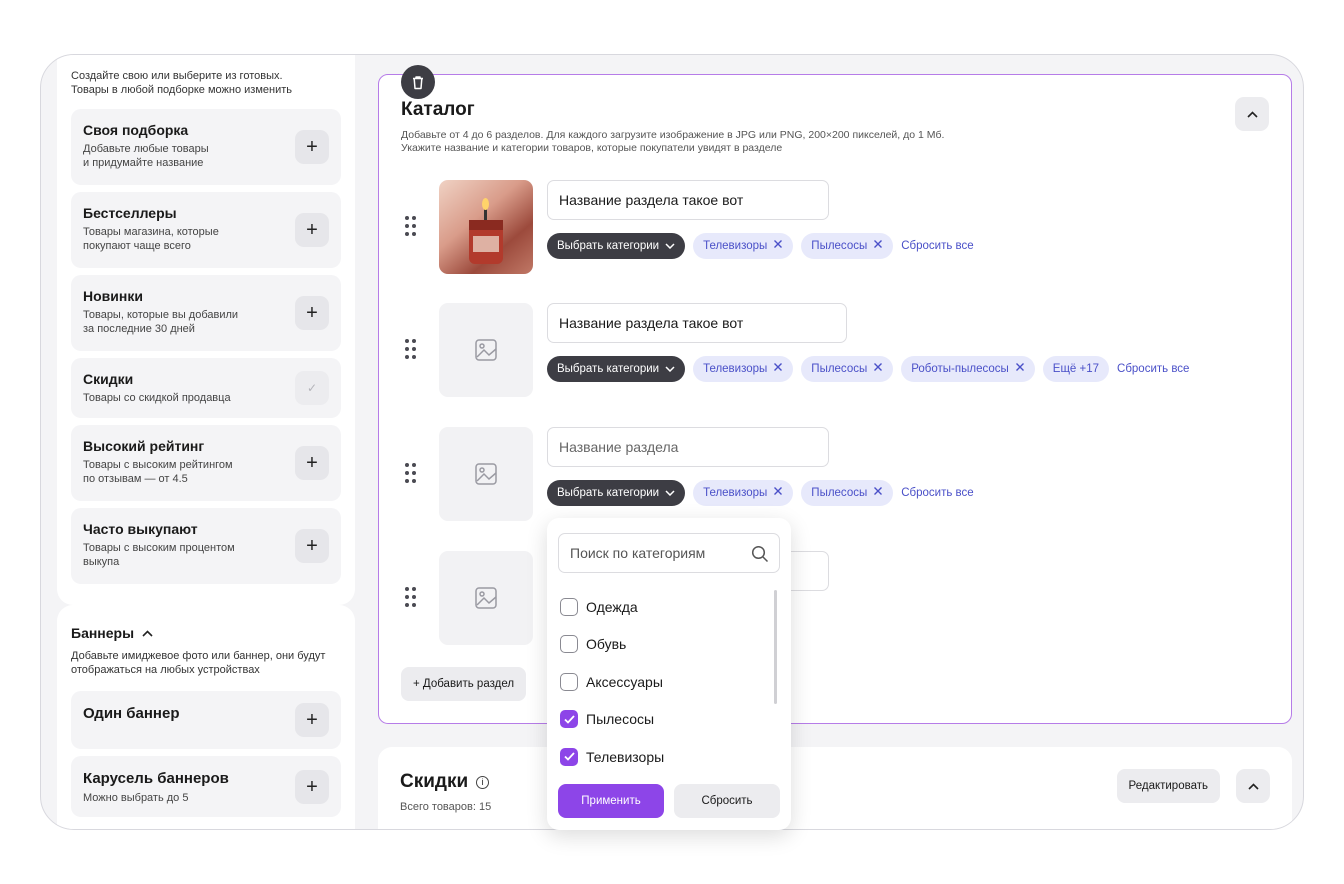  What do you see at coordinates (144, 446) in the screenshot?
I see `option-title: Высокий рейтинг` at bounding box center [144, 446].